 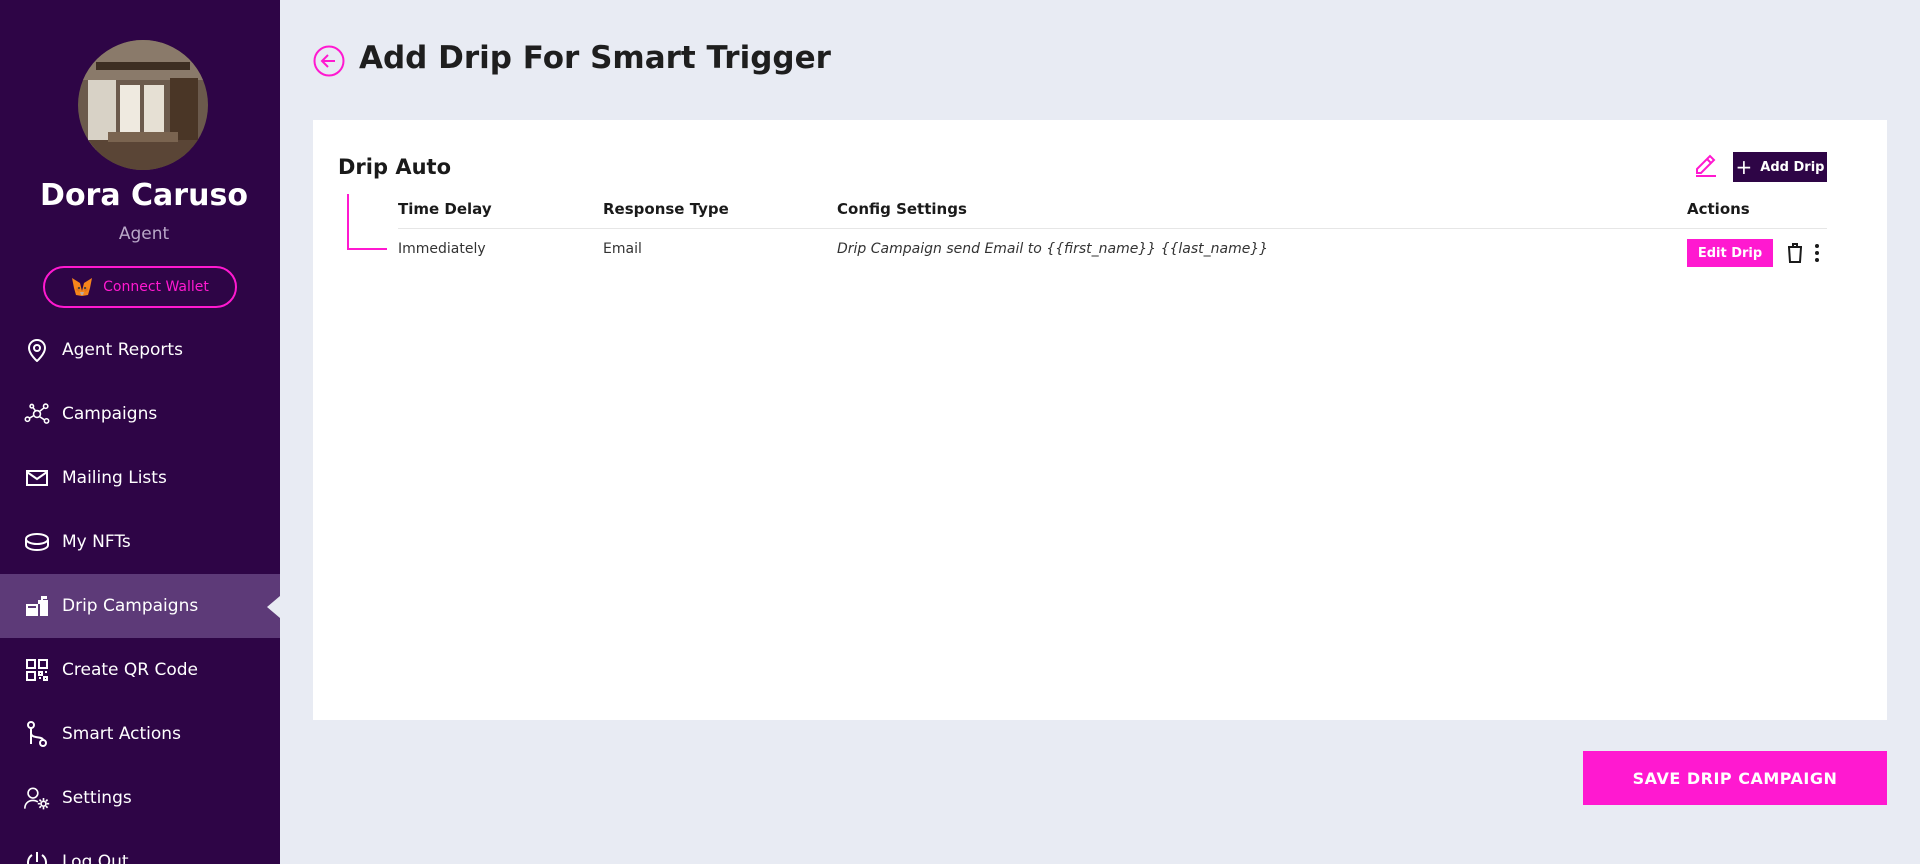 I want to click on mail-icon, so click(x=37, y=478).